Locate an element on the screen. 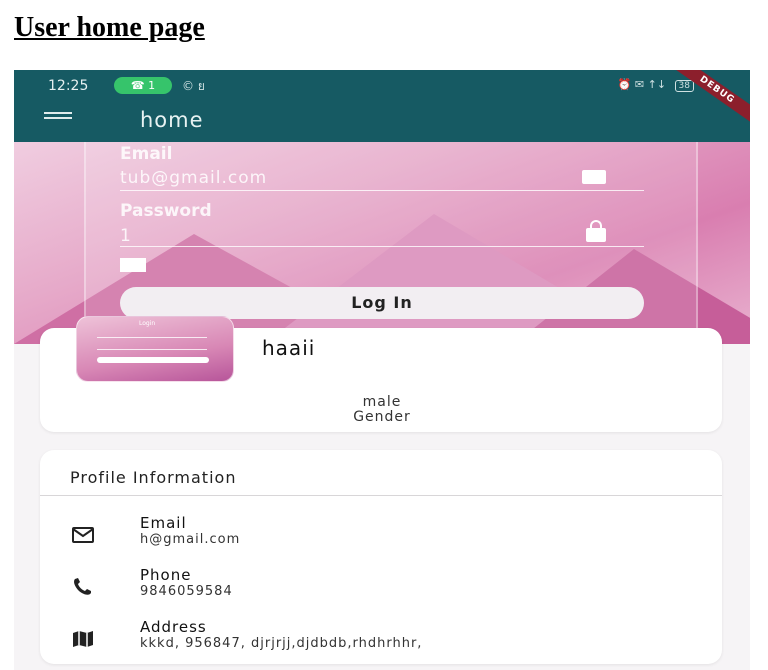  password-label: Password is located at coordinates (166, 211).